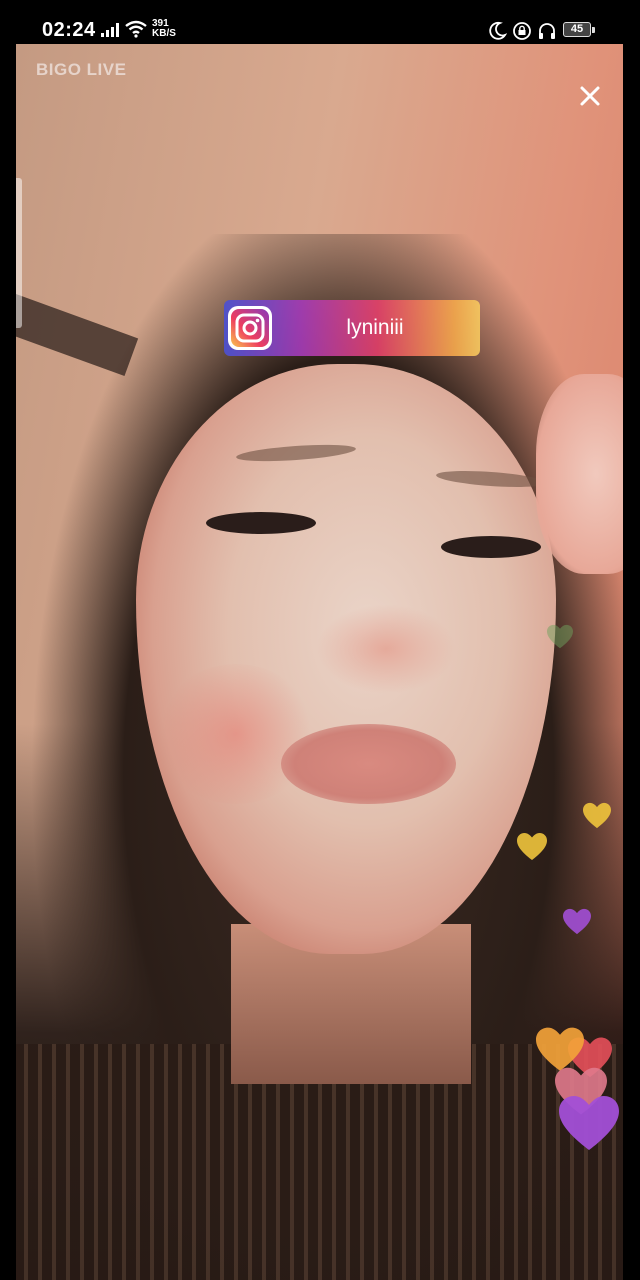 The width and height of the screenshot is (640, 1280). What do you see at coordinates (579, 474) in the screenshot?
I see `hand` at bounding box center [579, 474].